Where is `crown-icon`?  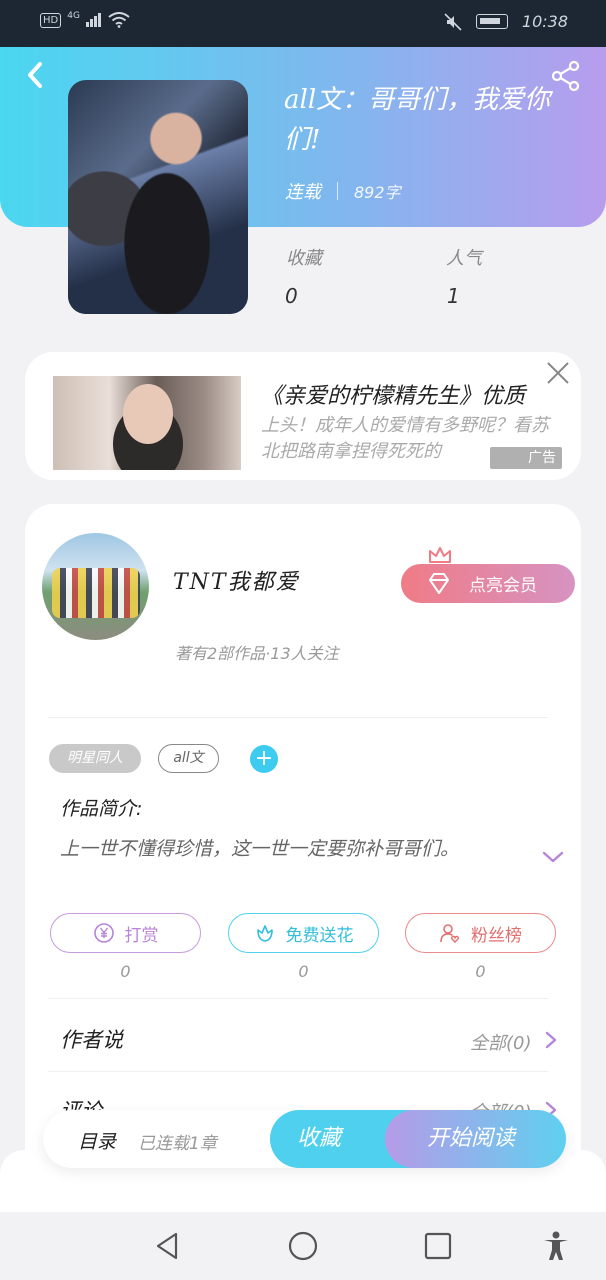 crown-icon is located at coordinates (440, 555).